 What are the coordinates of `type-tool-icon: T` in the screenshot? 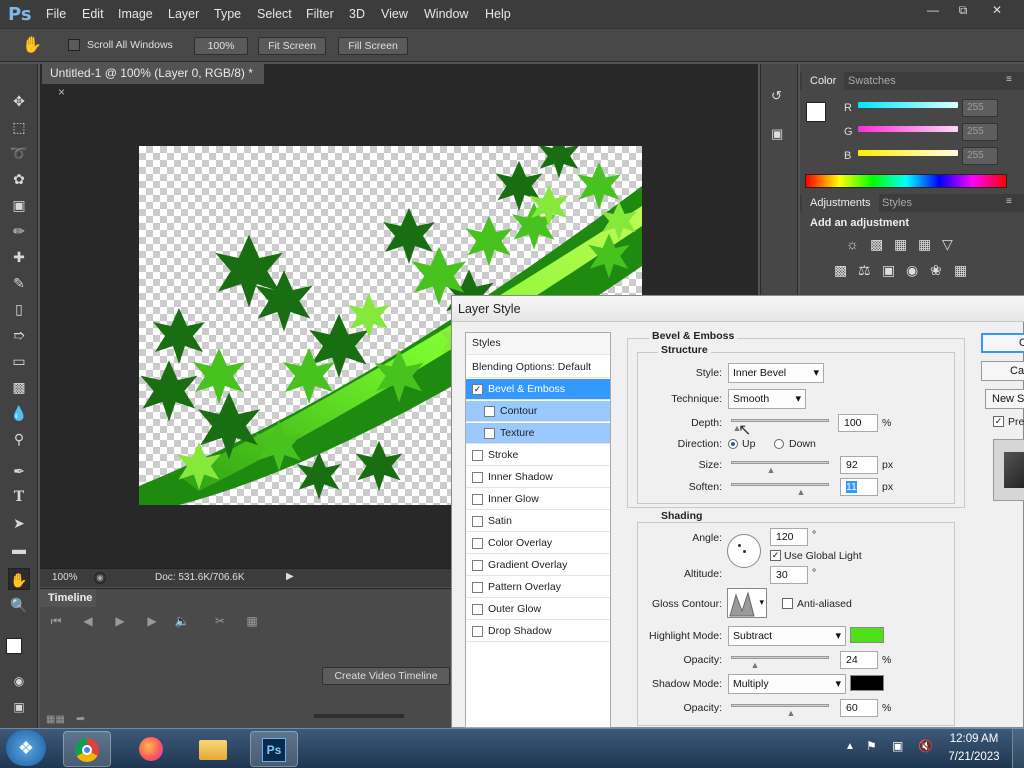 It's located at (19, 497).